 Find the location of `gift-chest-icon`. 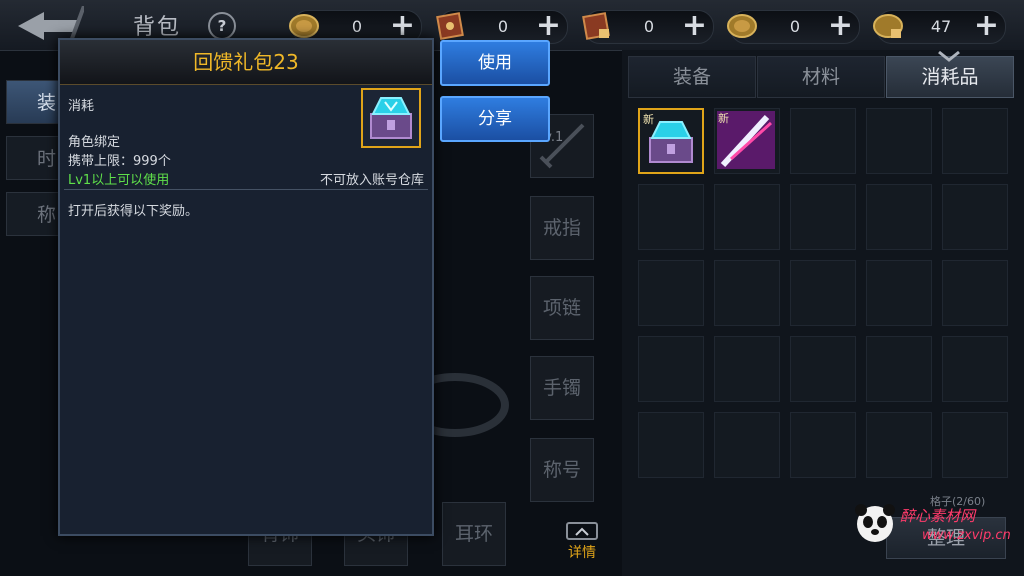

gift-chest-icon is located at coordinates (391, 118).